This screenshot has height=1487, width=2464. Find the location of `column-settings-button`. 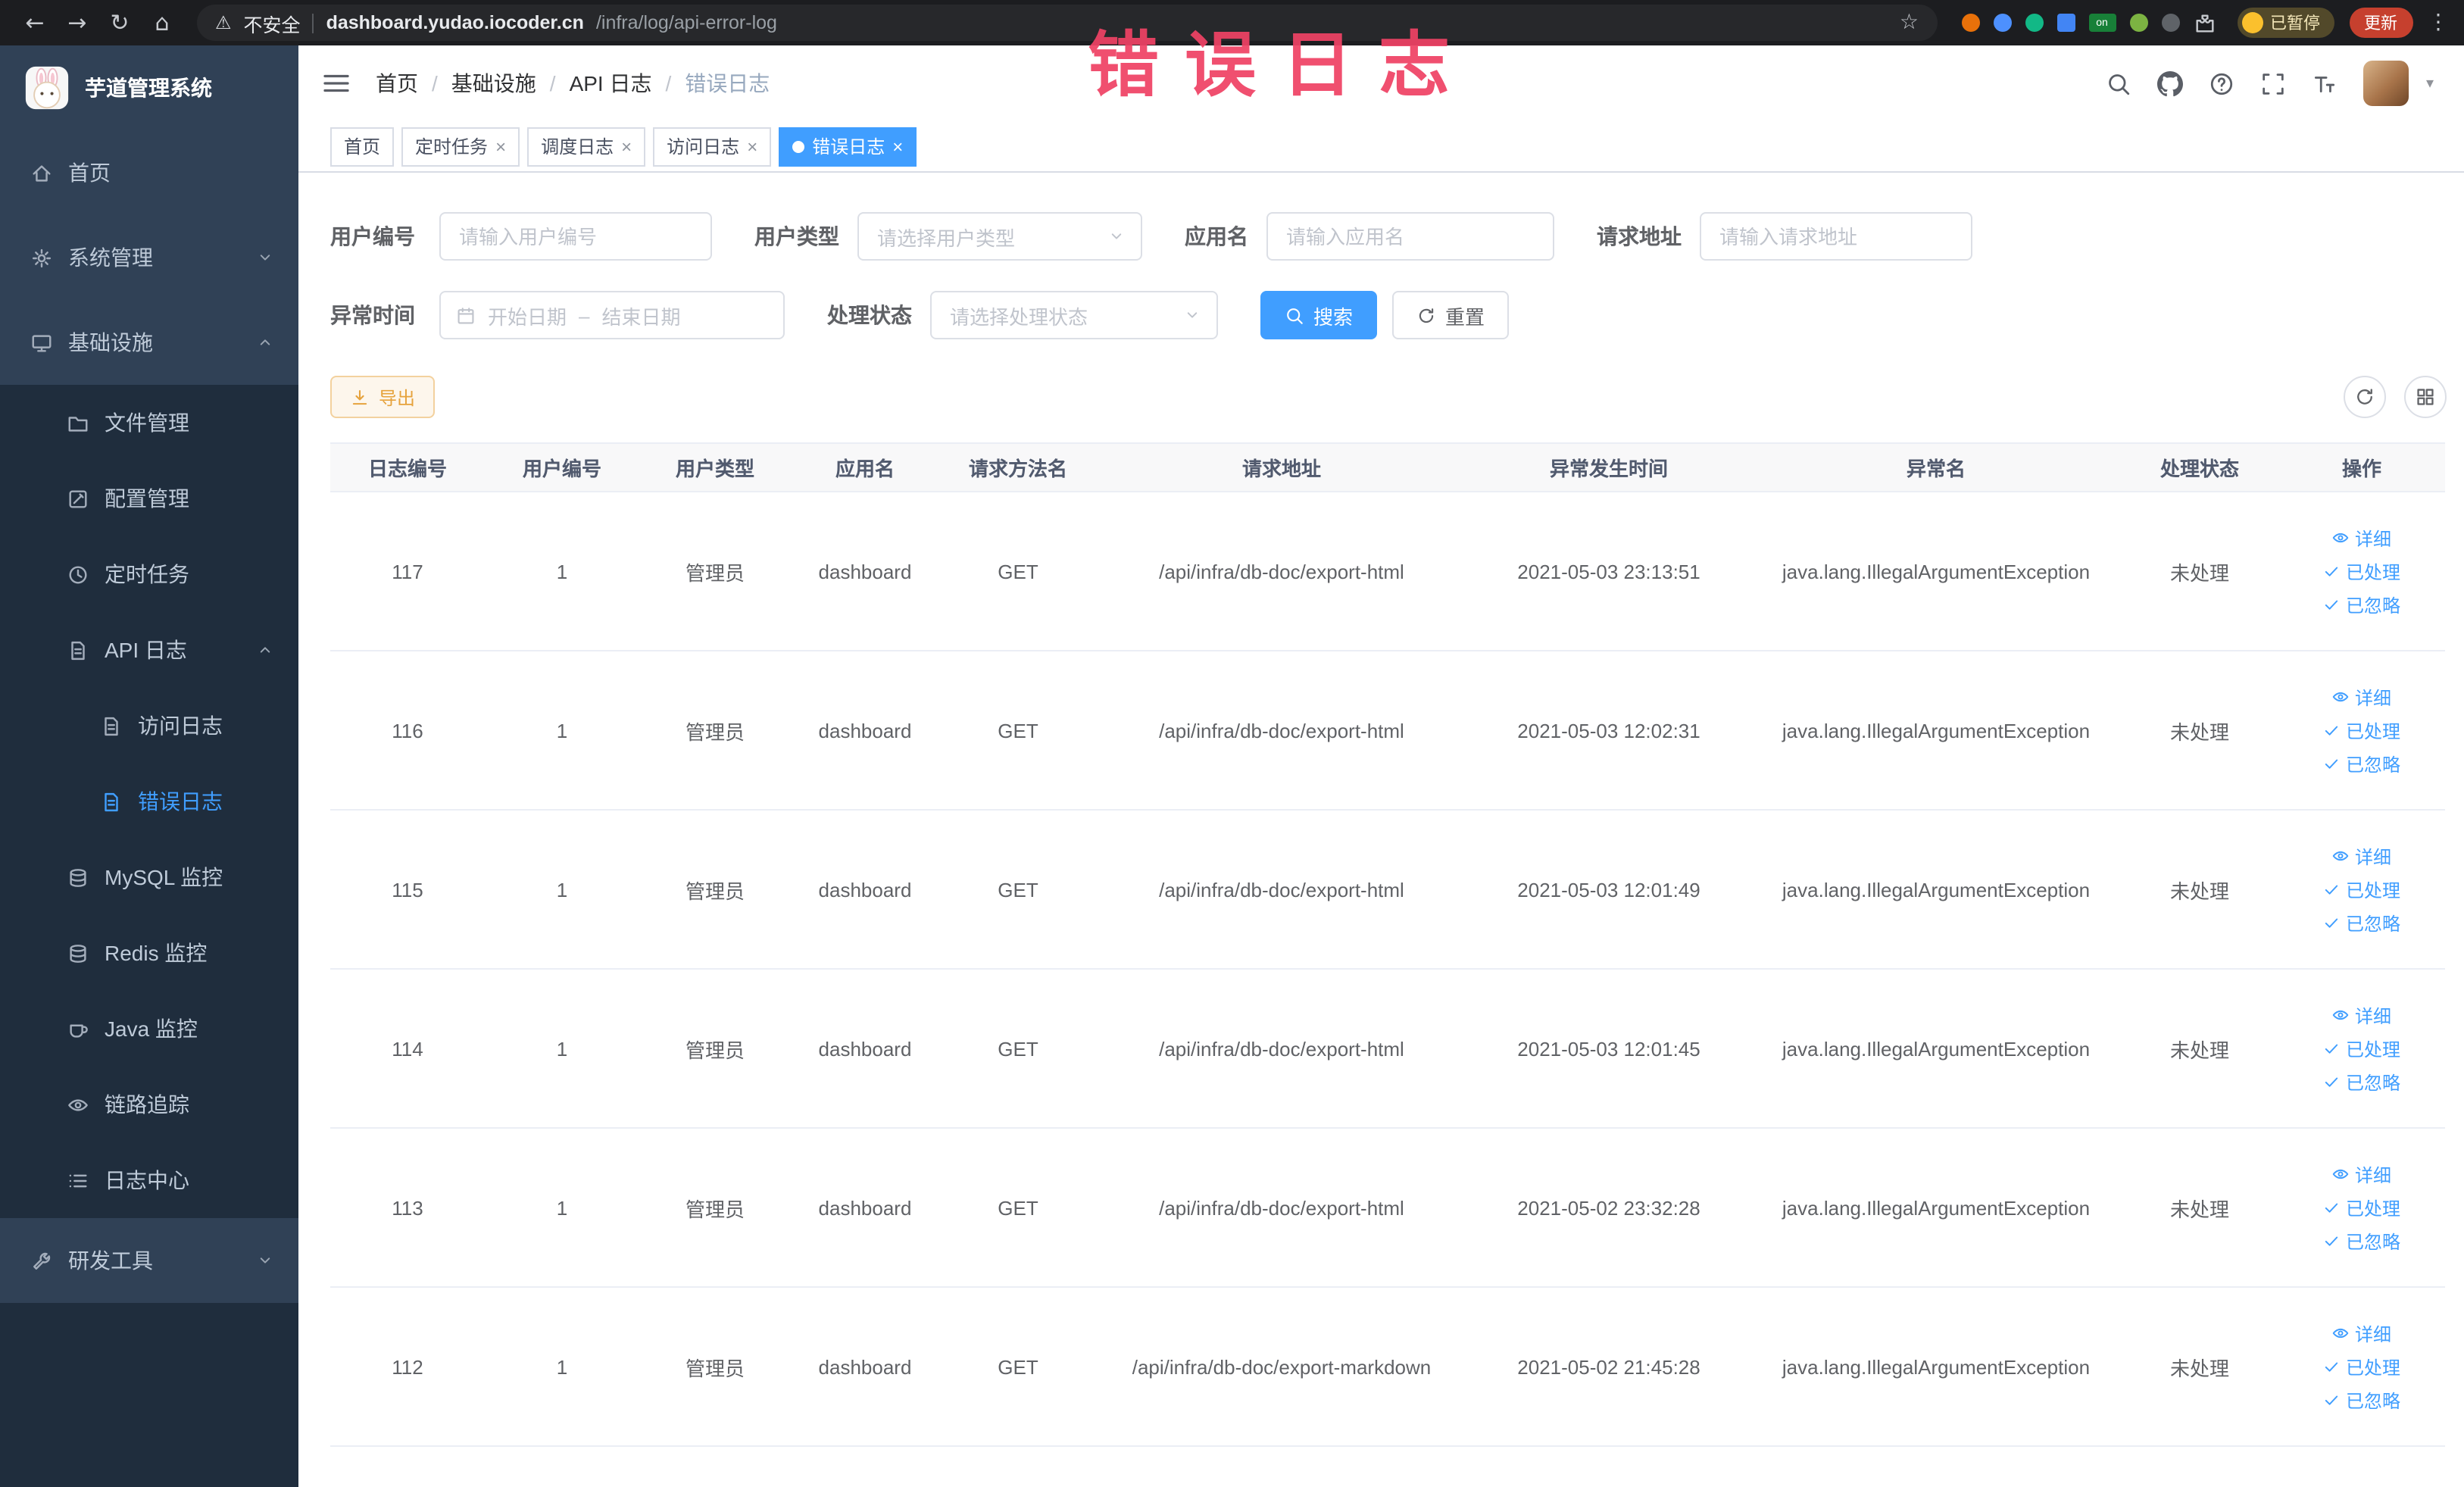

column-settings-button is located at coordinates (2424, 397).